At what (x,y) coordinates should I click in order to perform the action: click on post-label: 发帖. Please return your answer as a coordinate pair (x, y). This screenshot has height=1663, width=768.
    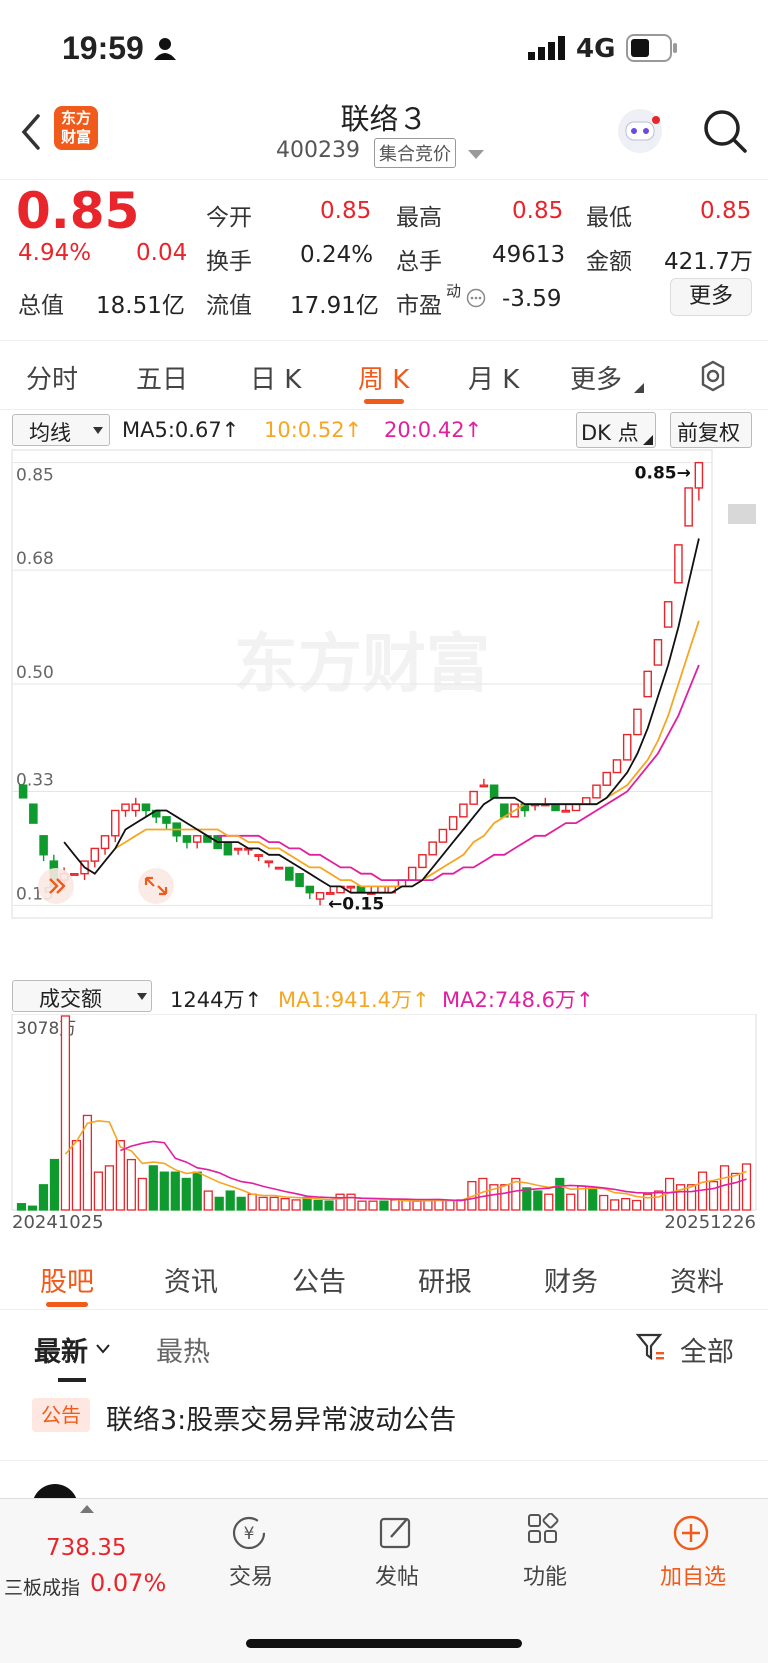
    Looking at the image, I should click on (396, 1577).